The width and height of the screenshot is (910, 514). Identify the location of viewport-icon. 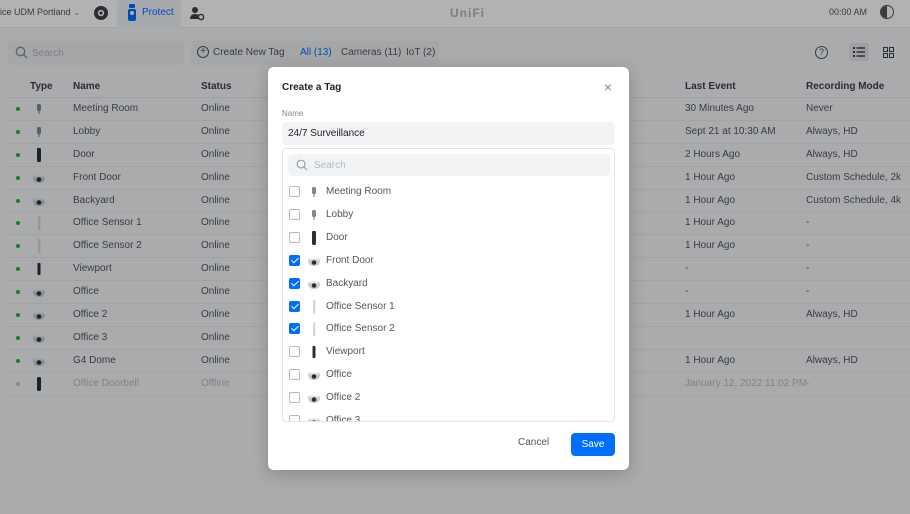
(314, 351).